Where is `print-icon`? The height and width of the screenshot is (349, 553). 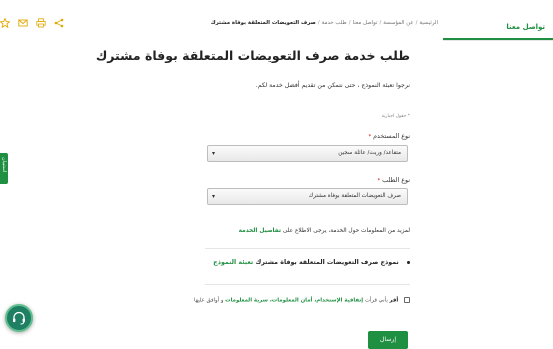 print-icon is located at coordinates (41, 23).